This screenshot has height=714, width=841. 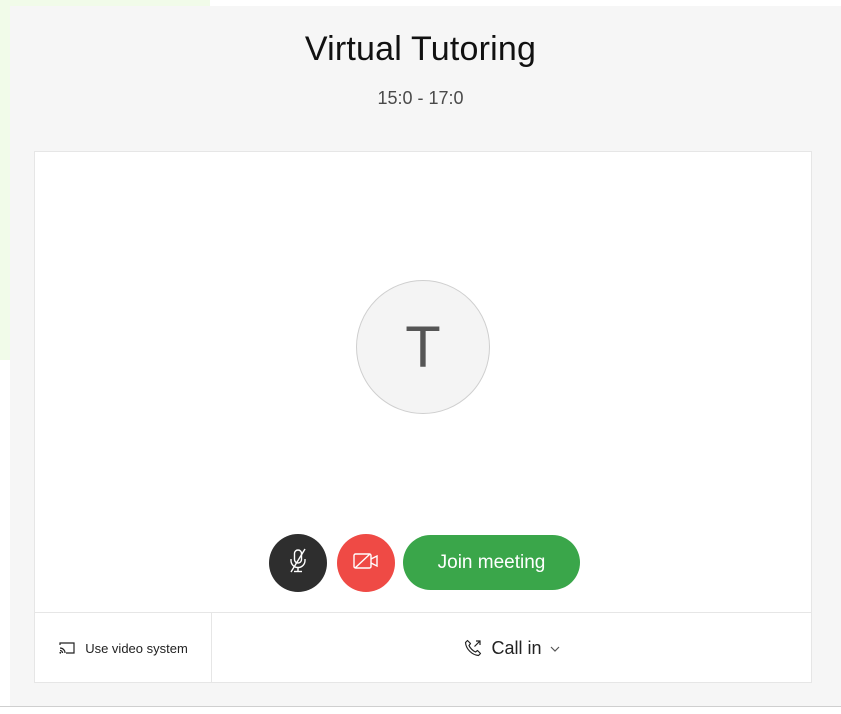 I want to click on video-off-icon, so click(x=366, y=563).